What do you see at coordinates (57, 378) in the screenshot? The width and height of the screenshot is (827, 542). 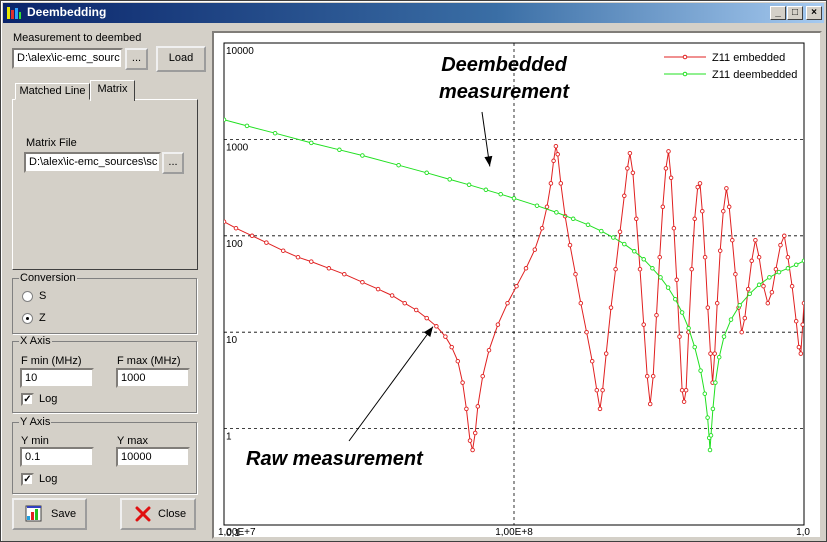 I see `fmin-input: 10` at bounding box center [57, 378].